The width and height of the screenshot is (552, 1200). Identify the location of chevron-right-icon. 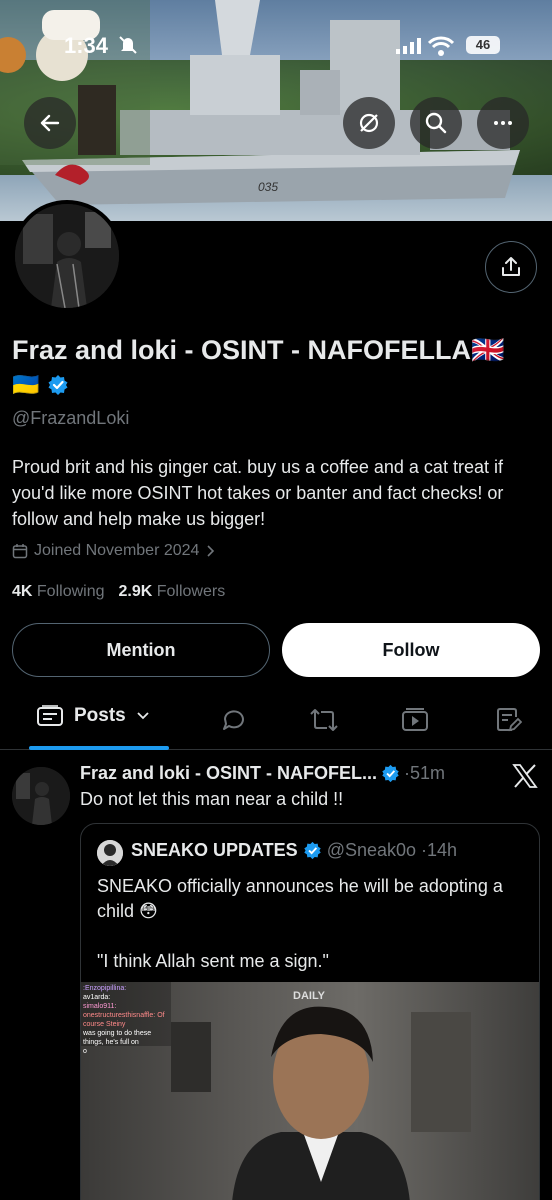
(211, 551).